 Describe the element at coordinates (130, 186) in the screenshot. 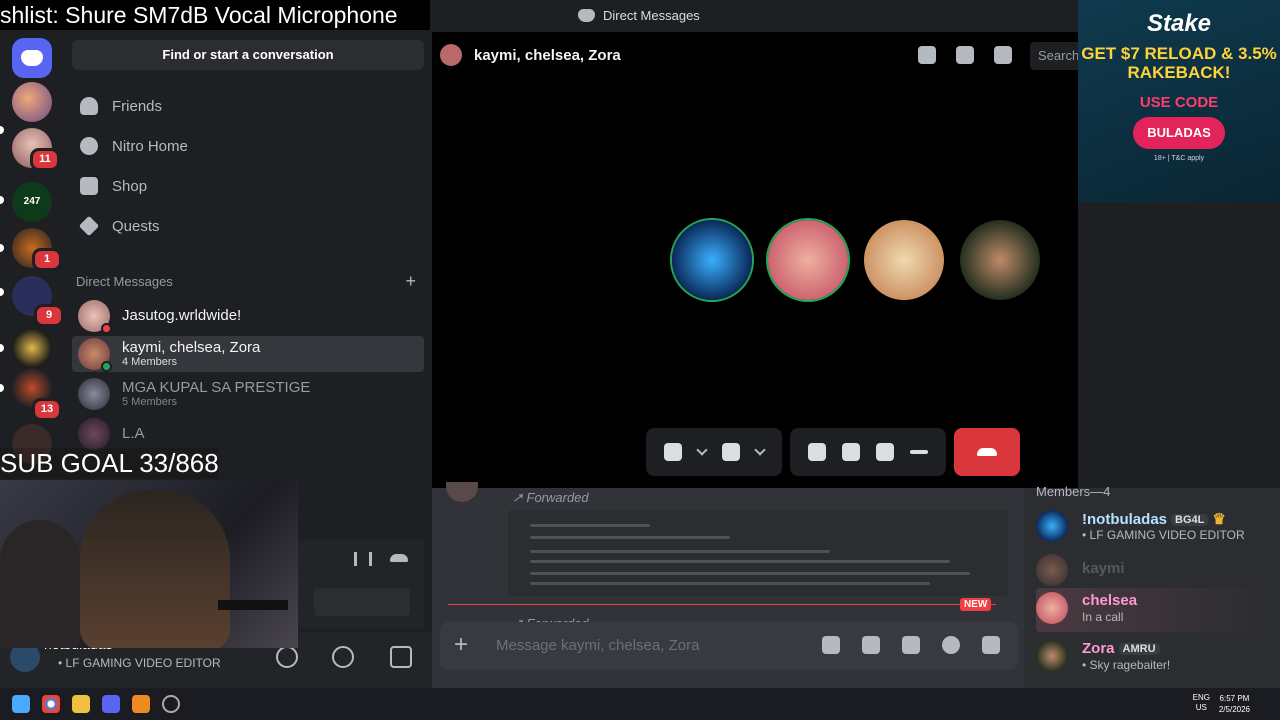

I see `nav-label: Shop` at that location.